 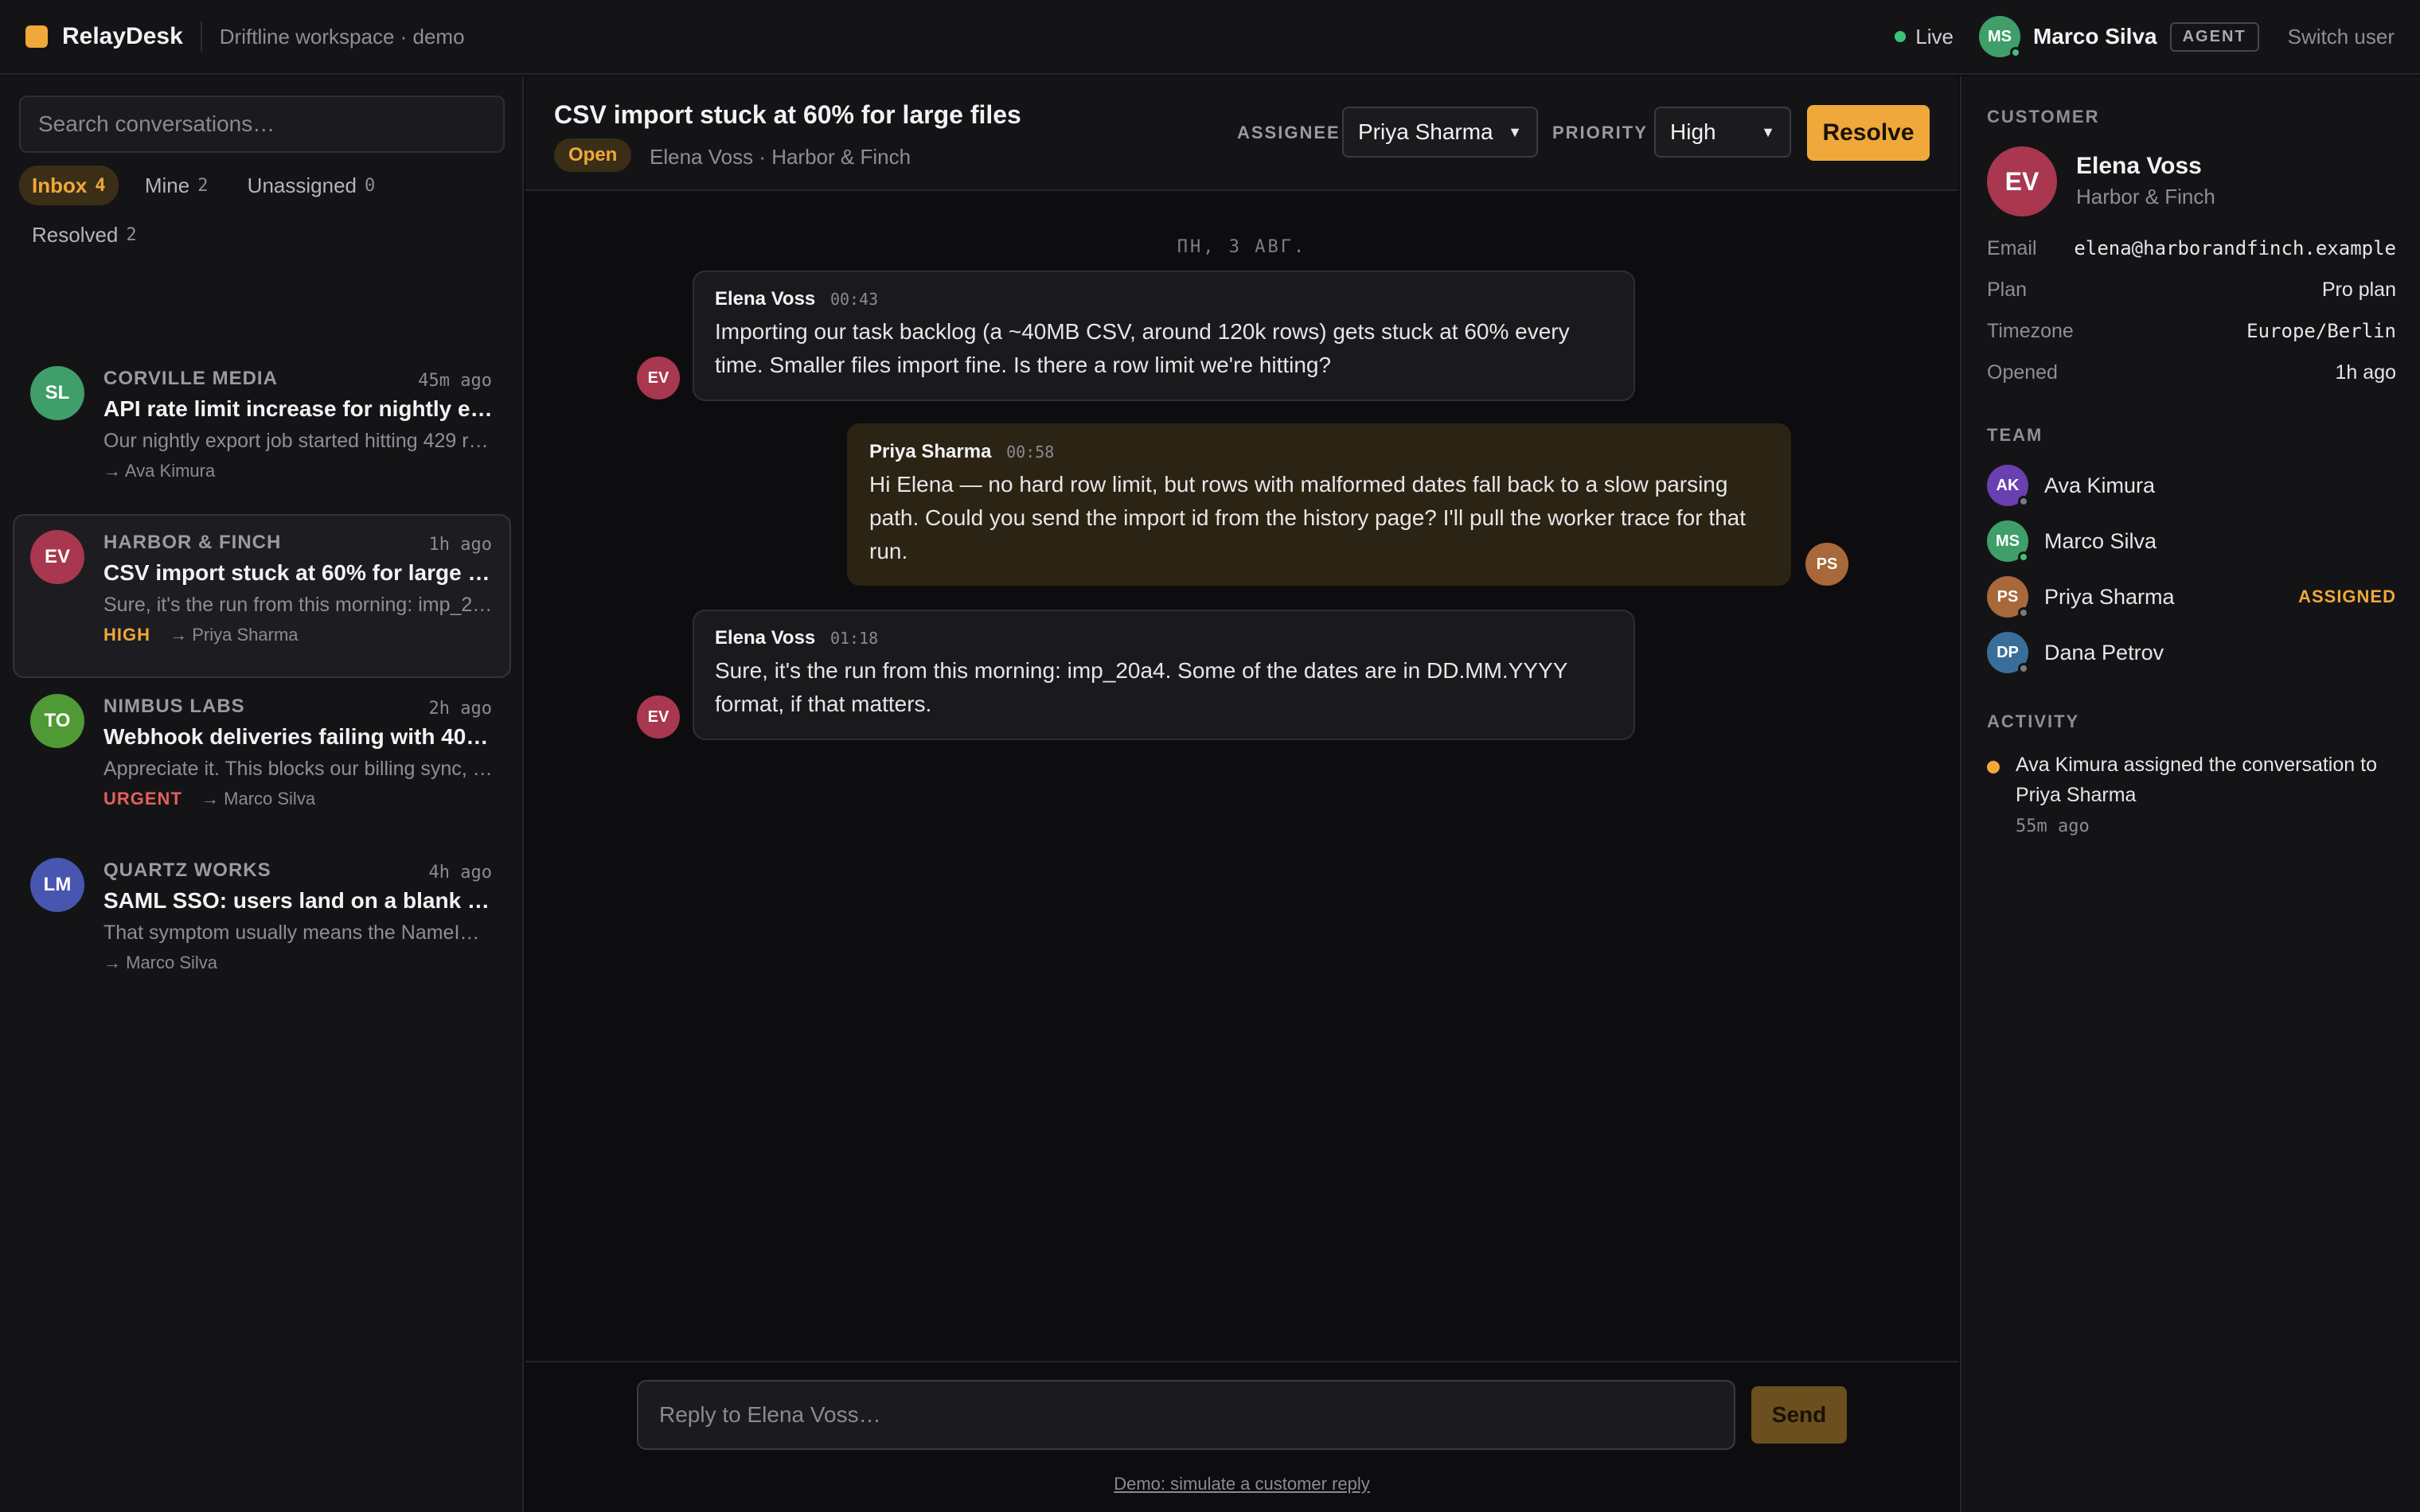 What do you see at coordinates (460, 873) in the screenshot?
I see `conversation-time: 4h ago` at bounding box center [460, 873].